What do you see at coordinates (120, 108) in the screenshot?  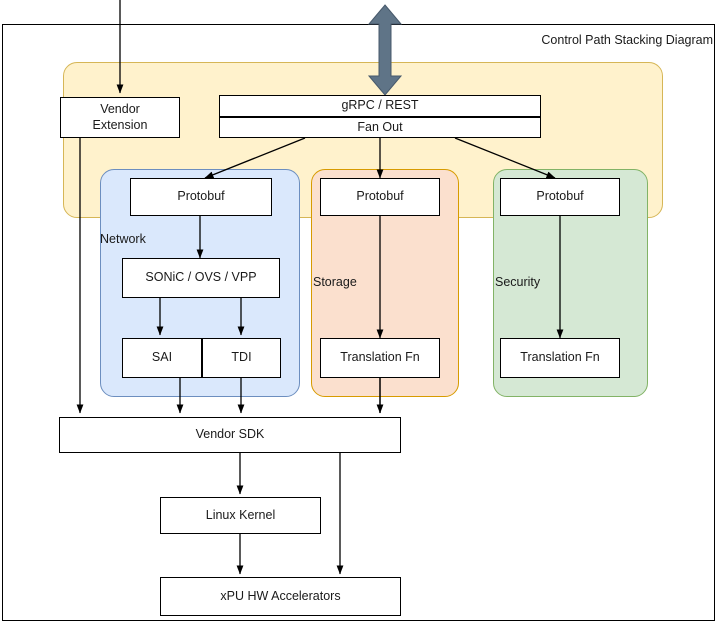 I see `node-vendor-extension-line1: Vendor` at bounding box center [120, 108].